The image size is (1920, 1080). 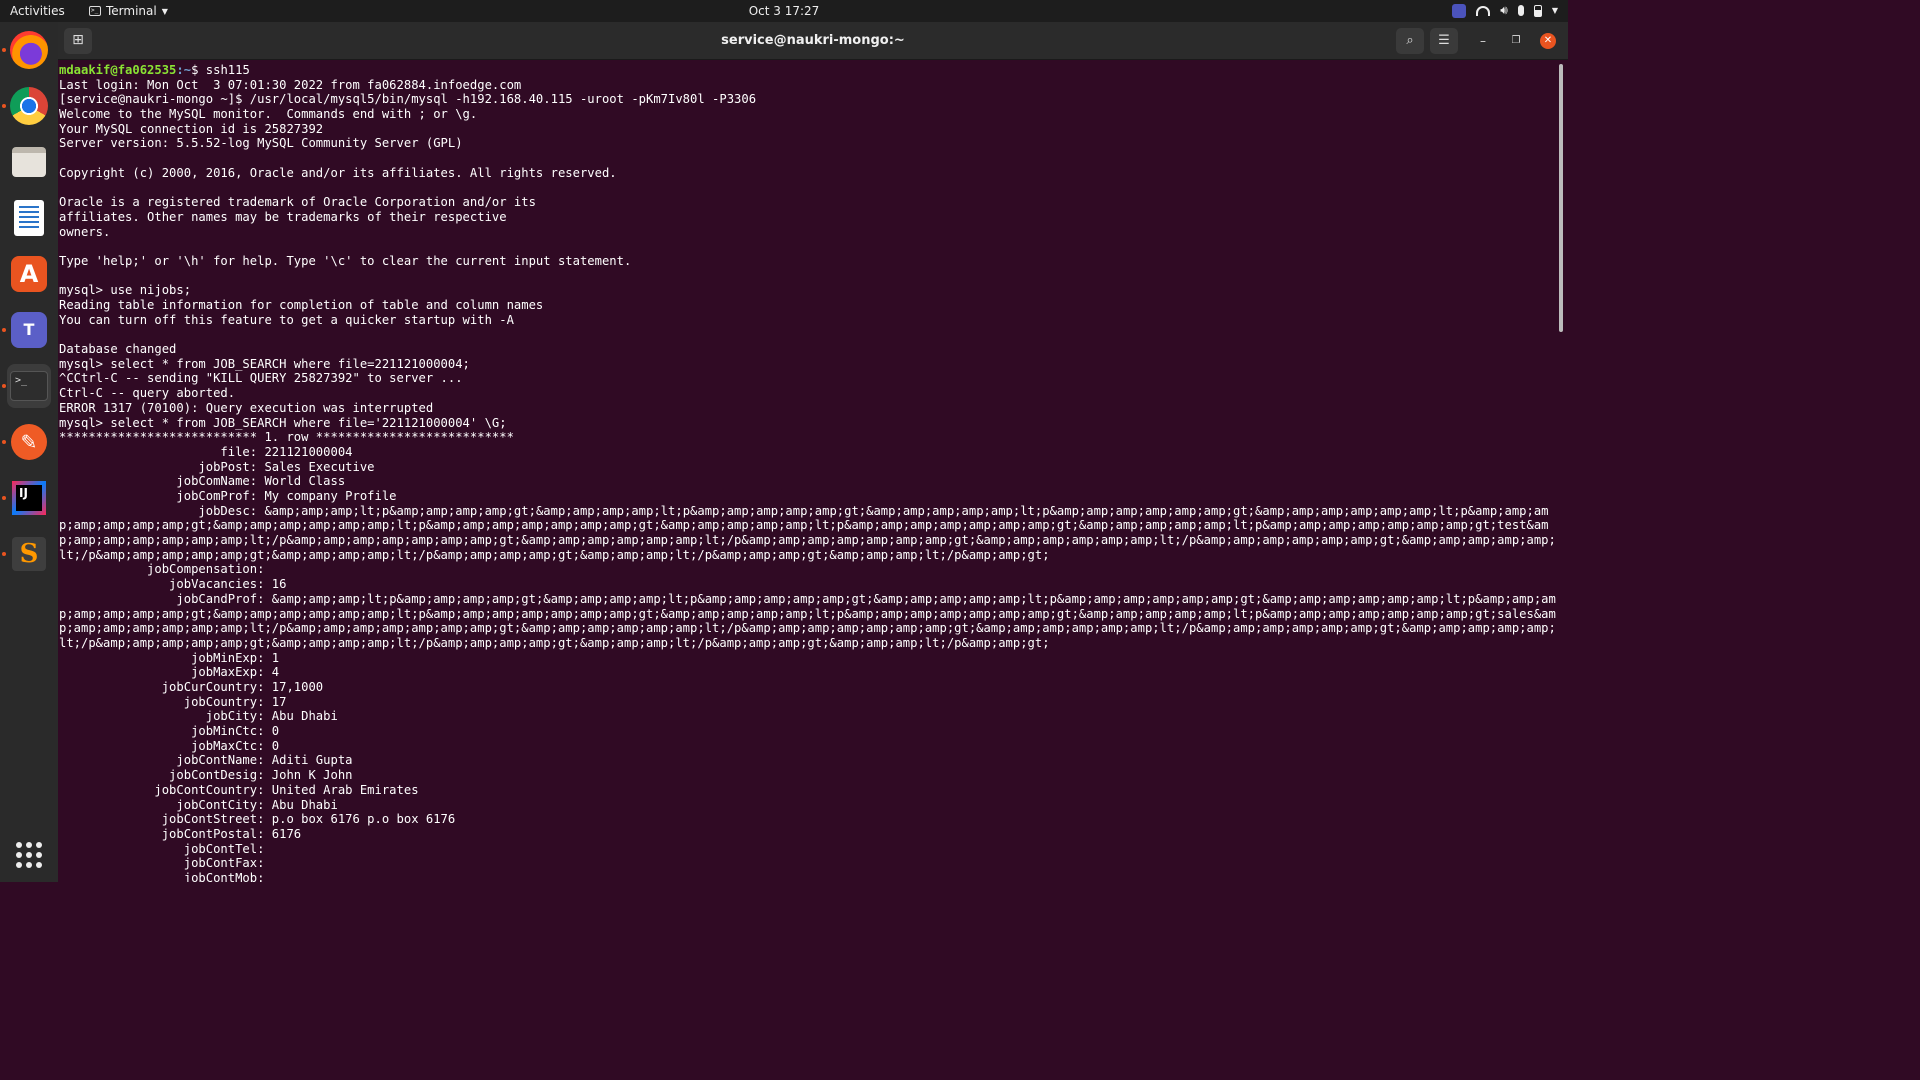 I want to click on search-button: ⌕, so click(x=1410, y=41).